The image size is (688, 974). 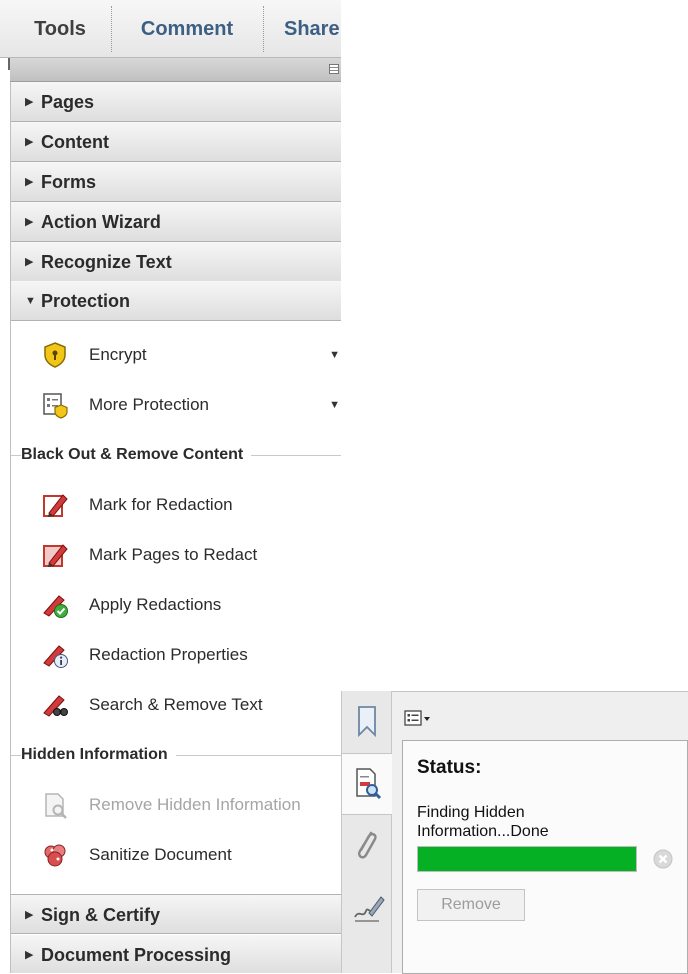 I want to click on options-menu-icon, so click(x=418, y=718).